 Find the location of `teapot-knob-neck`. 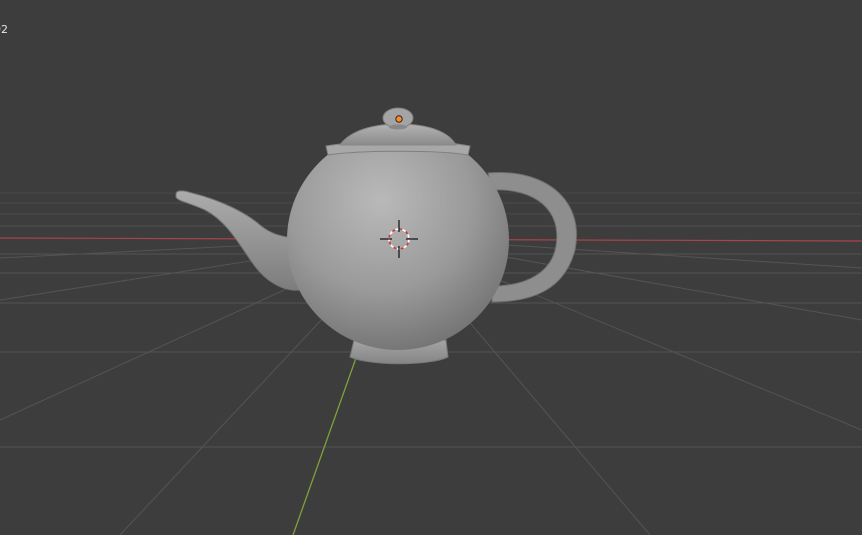

teapot-knob-neck is located at coordinates (398, 127).